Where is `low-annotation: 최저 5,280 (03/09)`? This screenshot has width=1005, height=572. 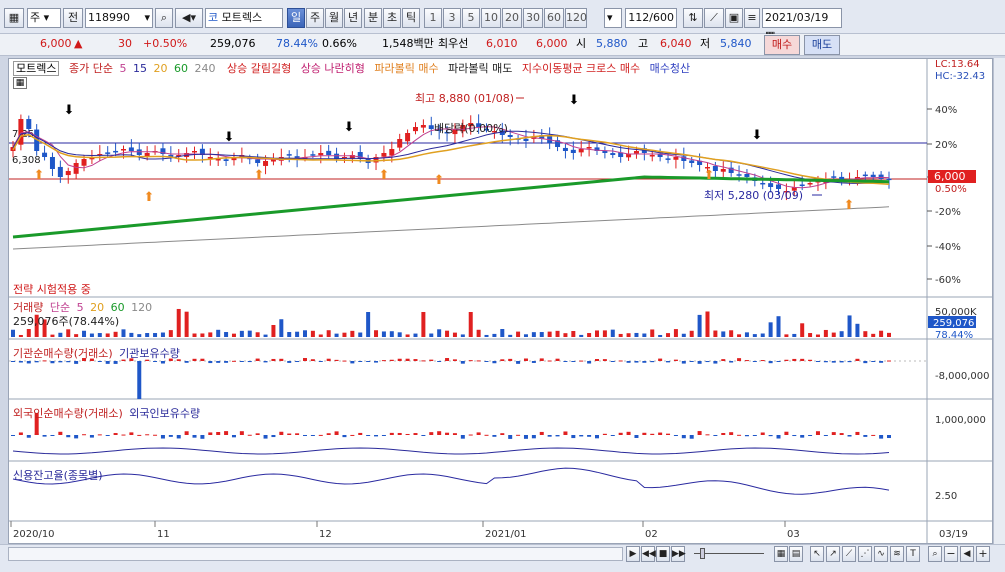
low-annotation: 최저 5,280 (03/09) is located at coordinates (753, 195).